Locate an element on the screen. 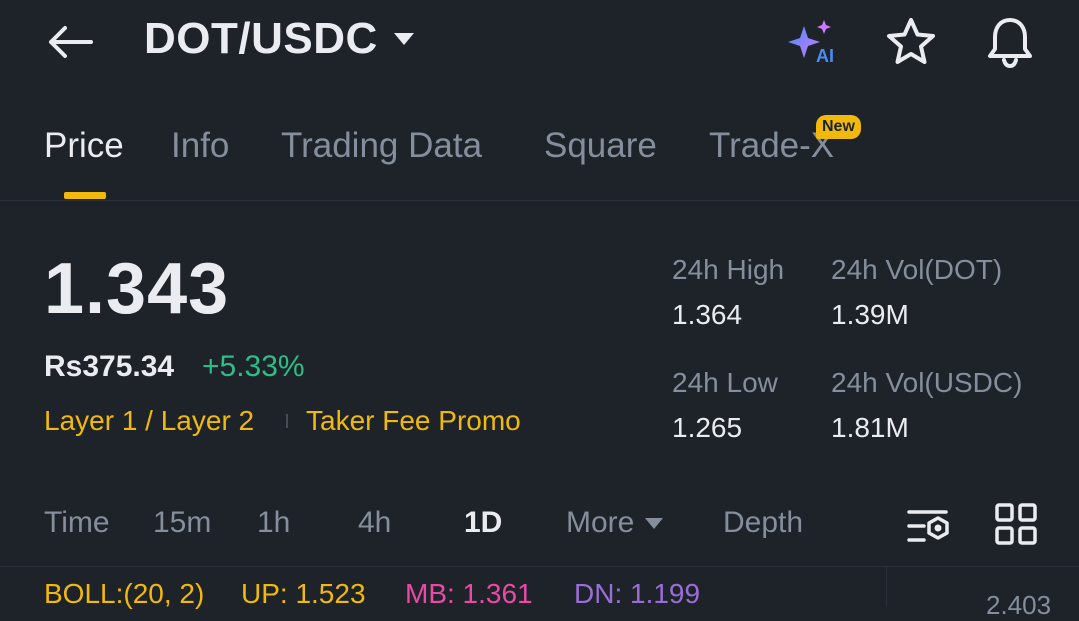 The image size is (1079, 621). tab-trading-data: Trading Data is located at coordinates (381, 146).